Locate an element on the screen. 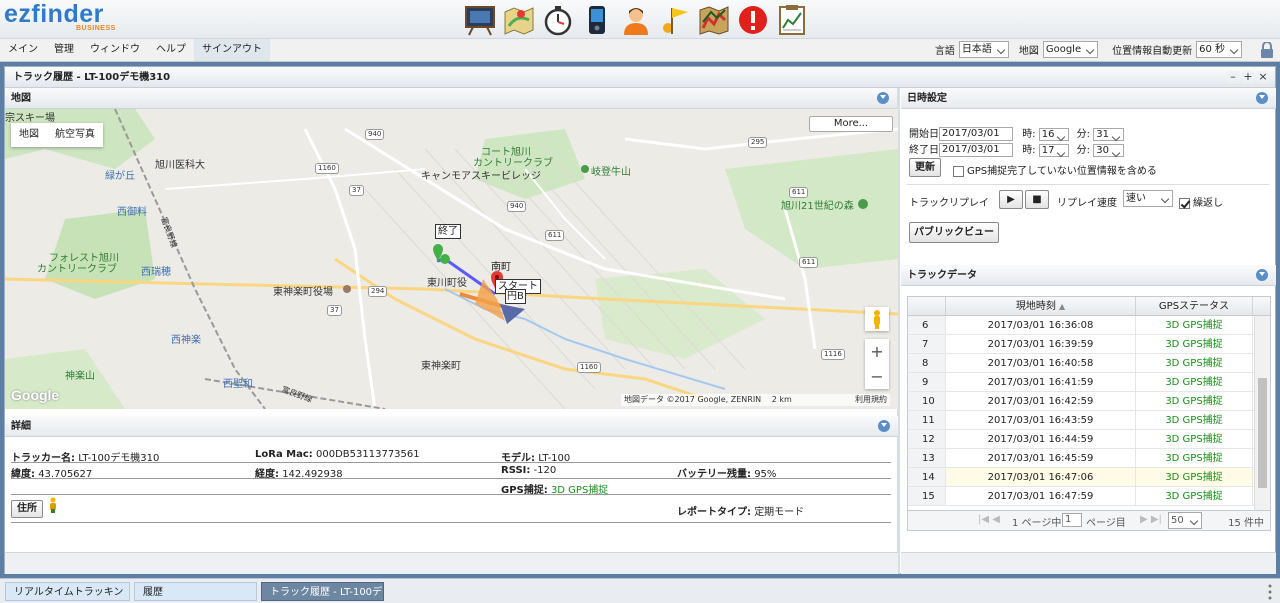 This screenshot has height=603, width=1280. table-row-selected: 14 2017/03/01 16:47:06 3D GPS捕捉 is located at coordinates (1089, 477).